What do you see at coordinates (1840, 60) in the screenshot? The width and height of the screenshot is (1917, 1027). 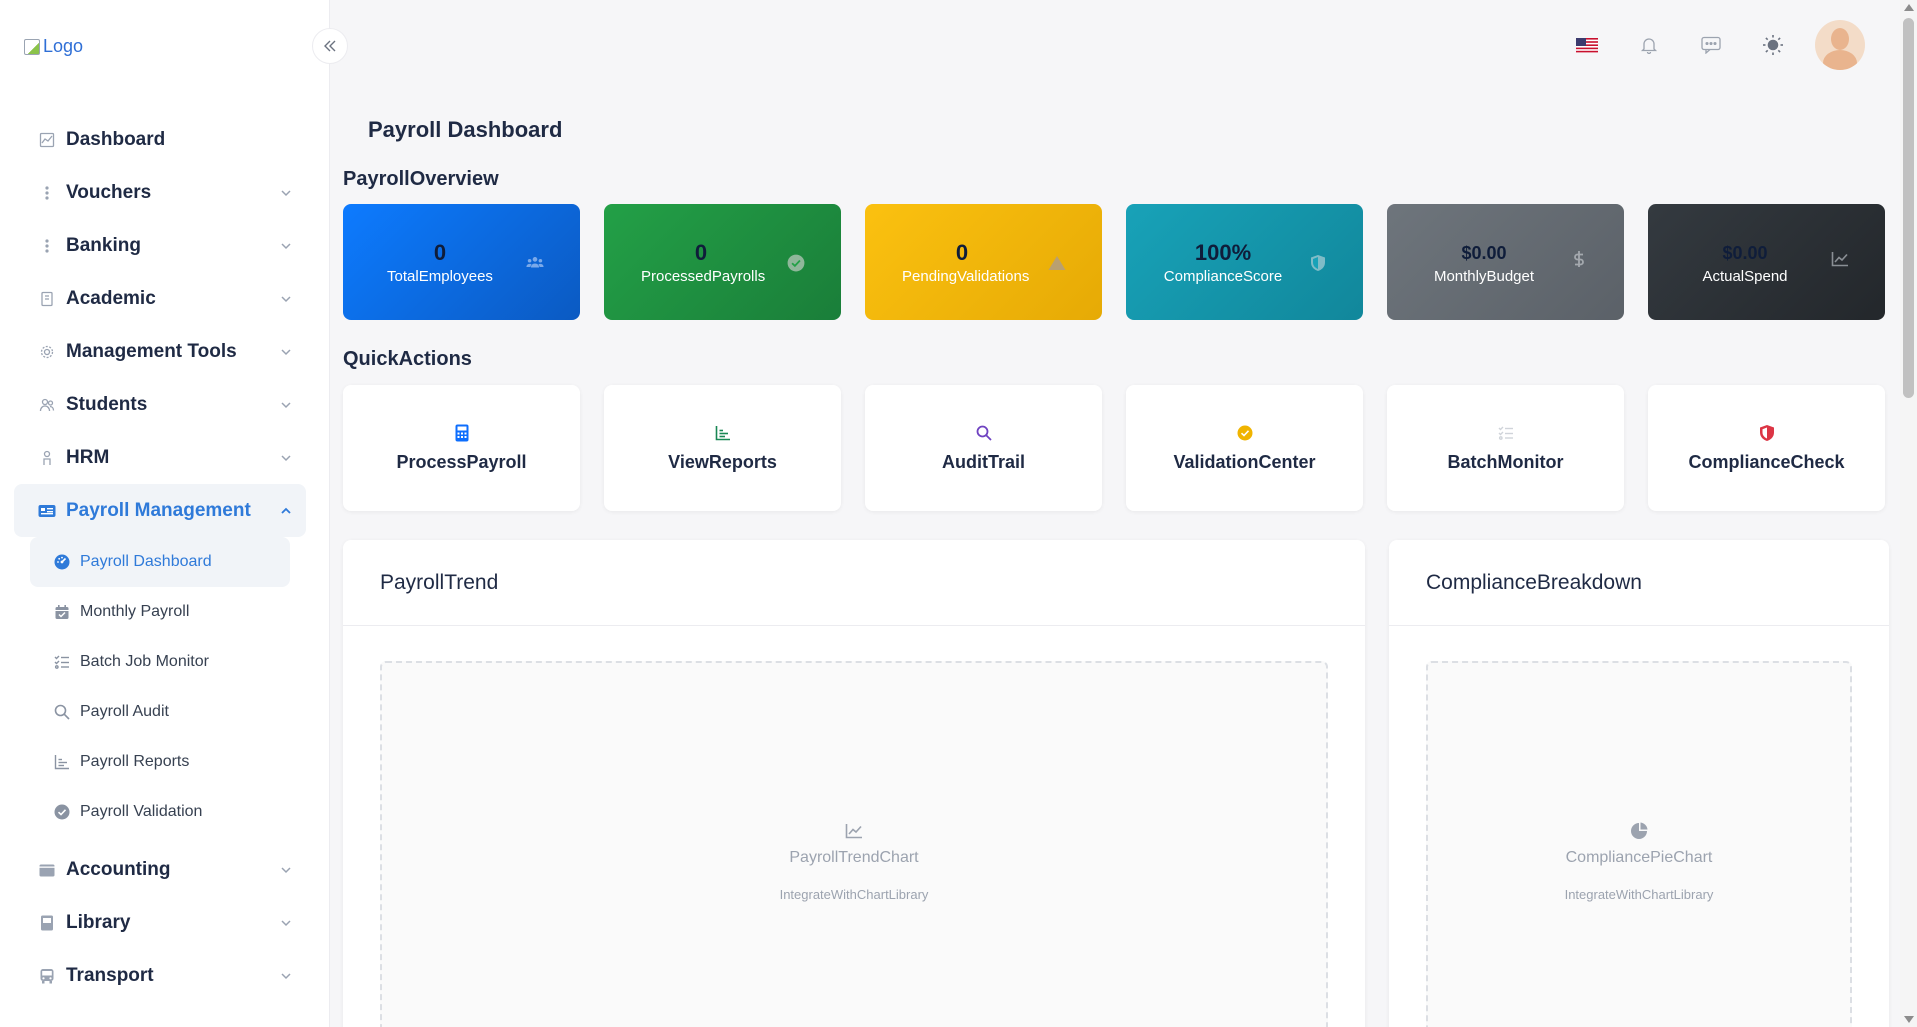 I see `avatar-body` at bounding box center [1840, 60].